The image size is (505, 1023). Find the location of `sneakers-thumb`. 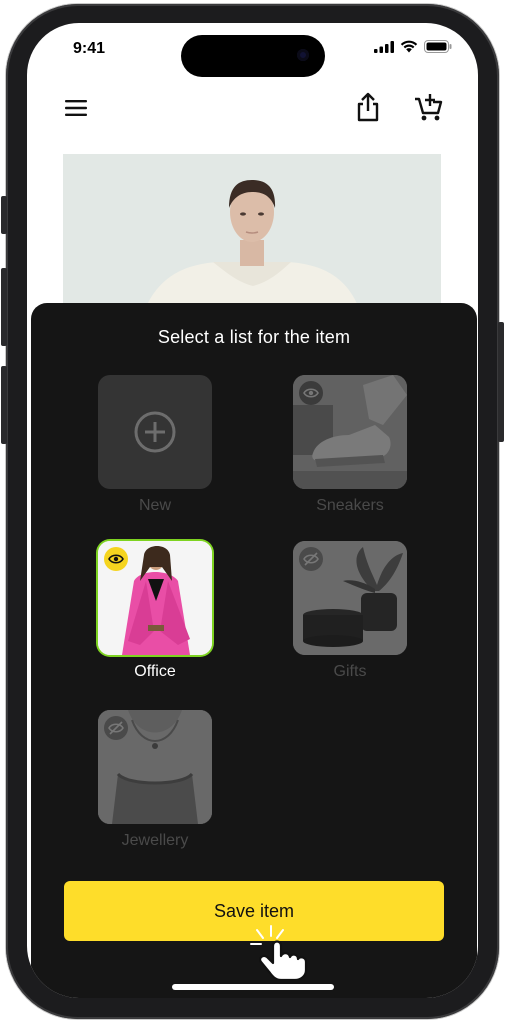

sneakers-thumb is located at coordinates (350, 432).